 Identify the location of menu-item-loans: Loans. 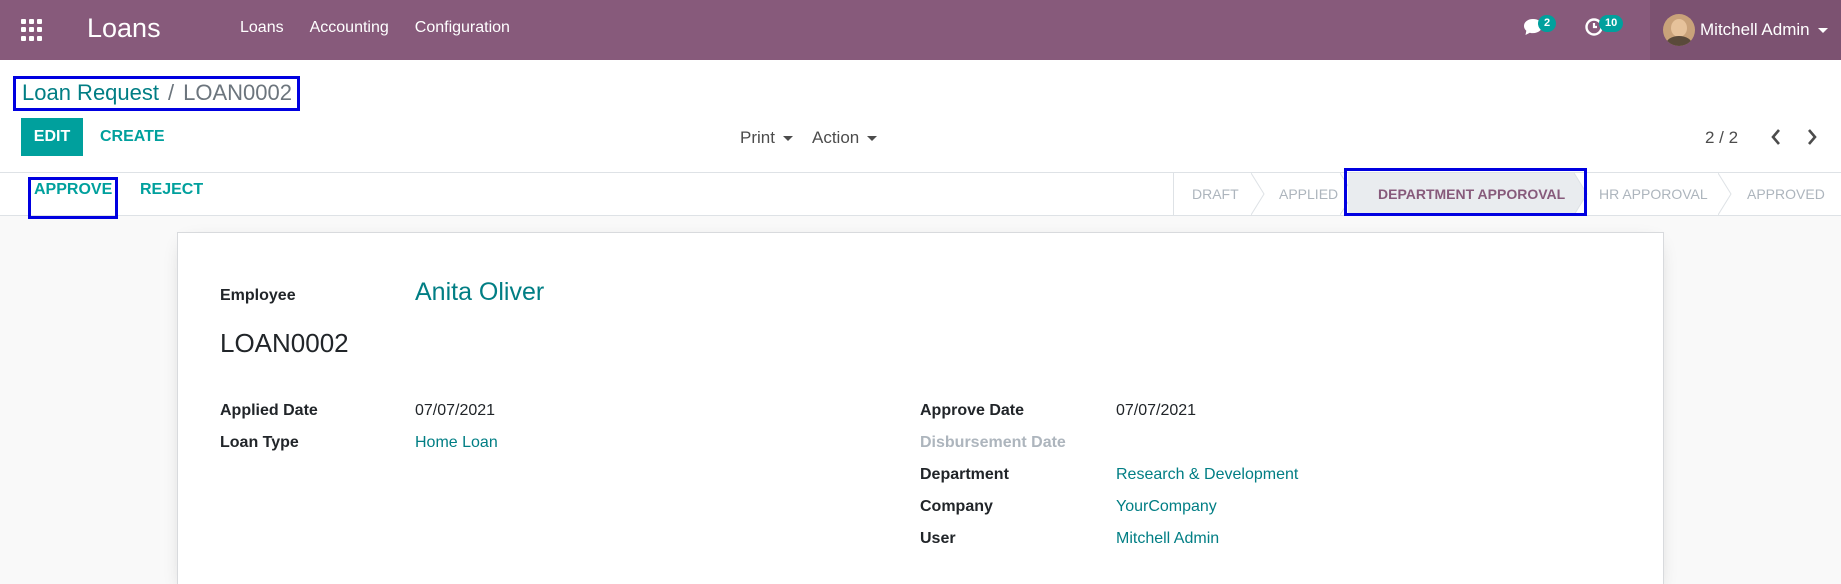
(262, 28).